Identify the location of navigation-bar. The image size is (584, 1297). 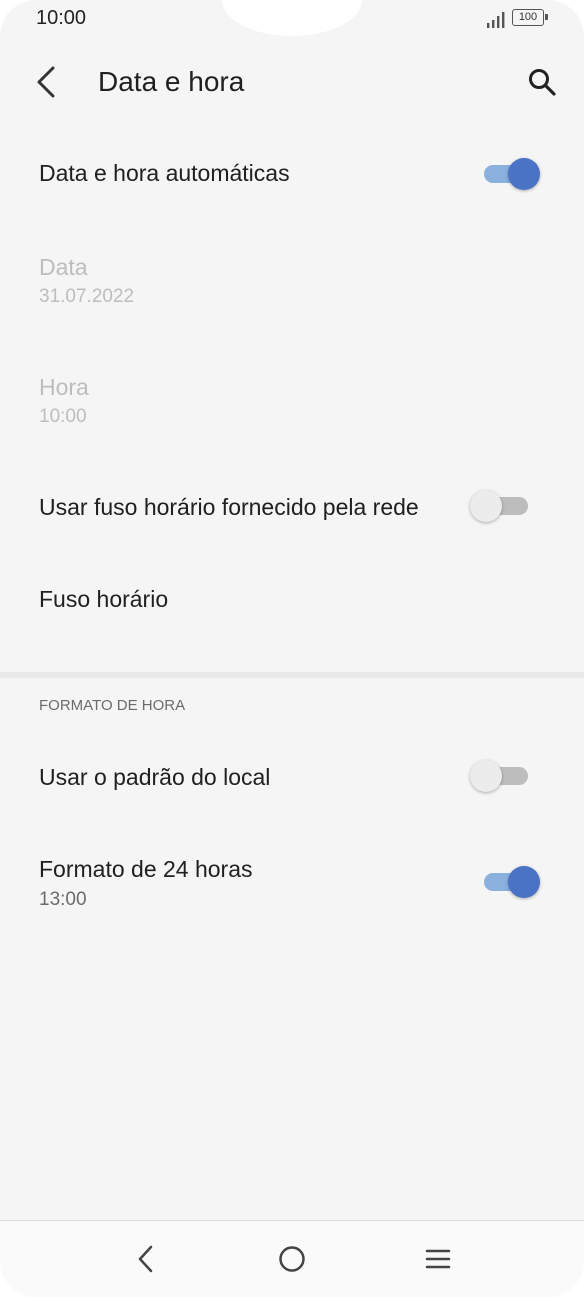
(292, 1258).